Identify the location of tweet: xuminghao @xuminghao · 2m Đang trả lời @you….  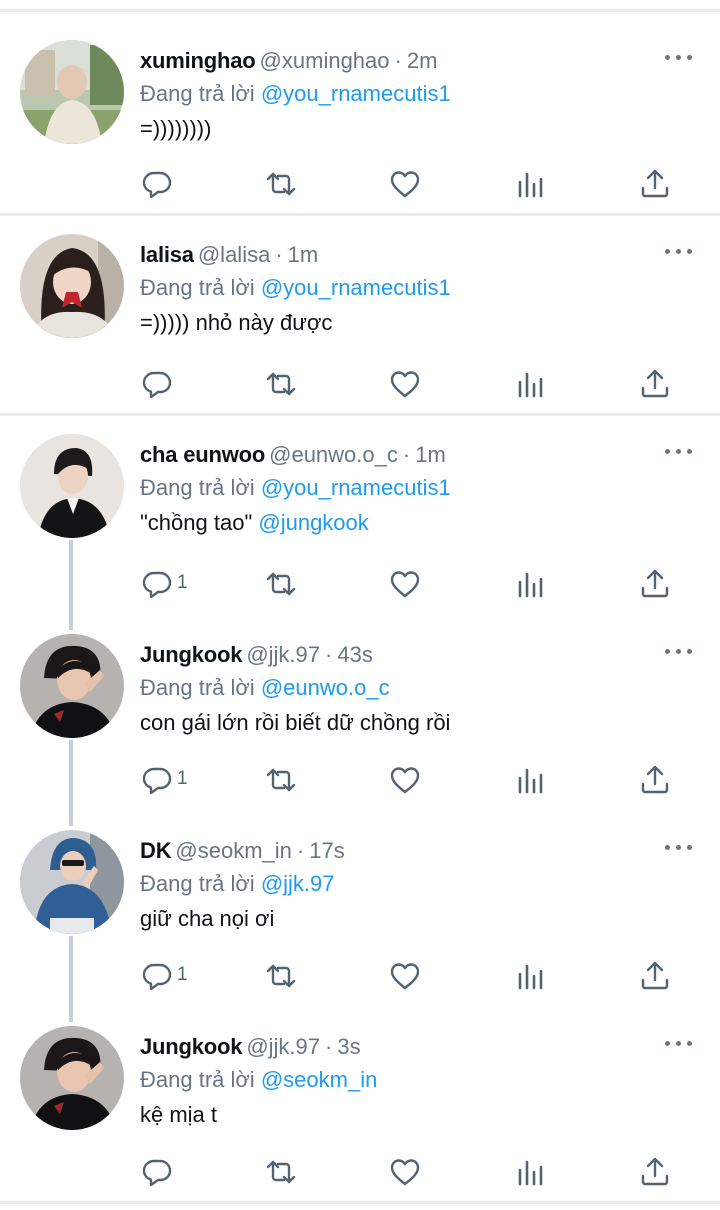
(360, 125).